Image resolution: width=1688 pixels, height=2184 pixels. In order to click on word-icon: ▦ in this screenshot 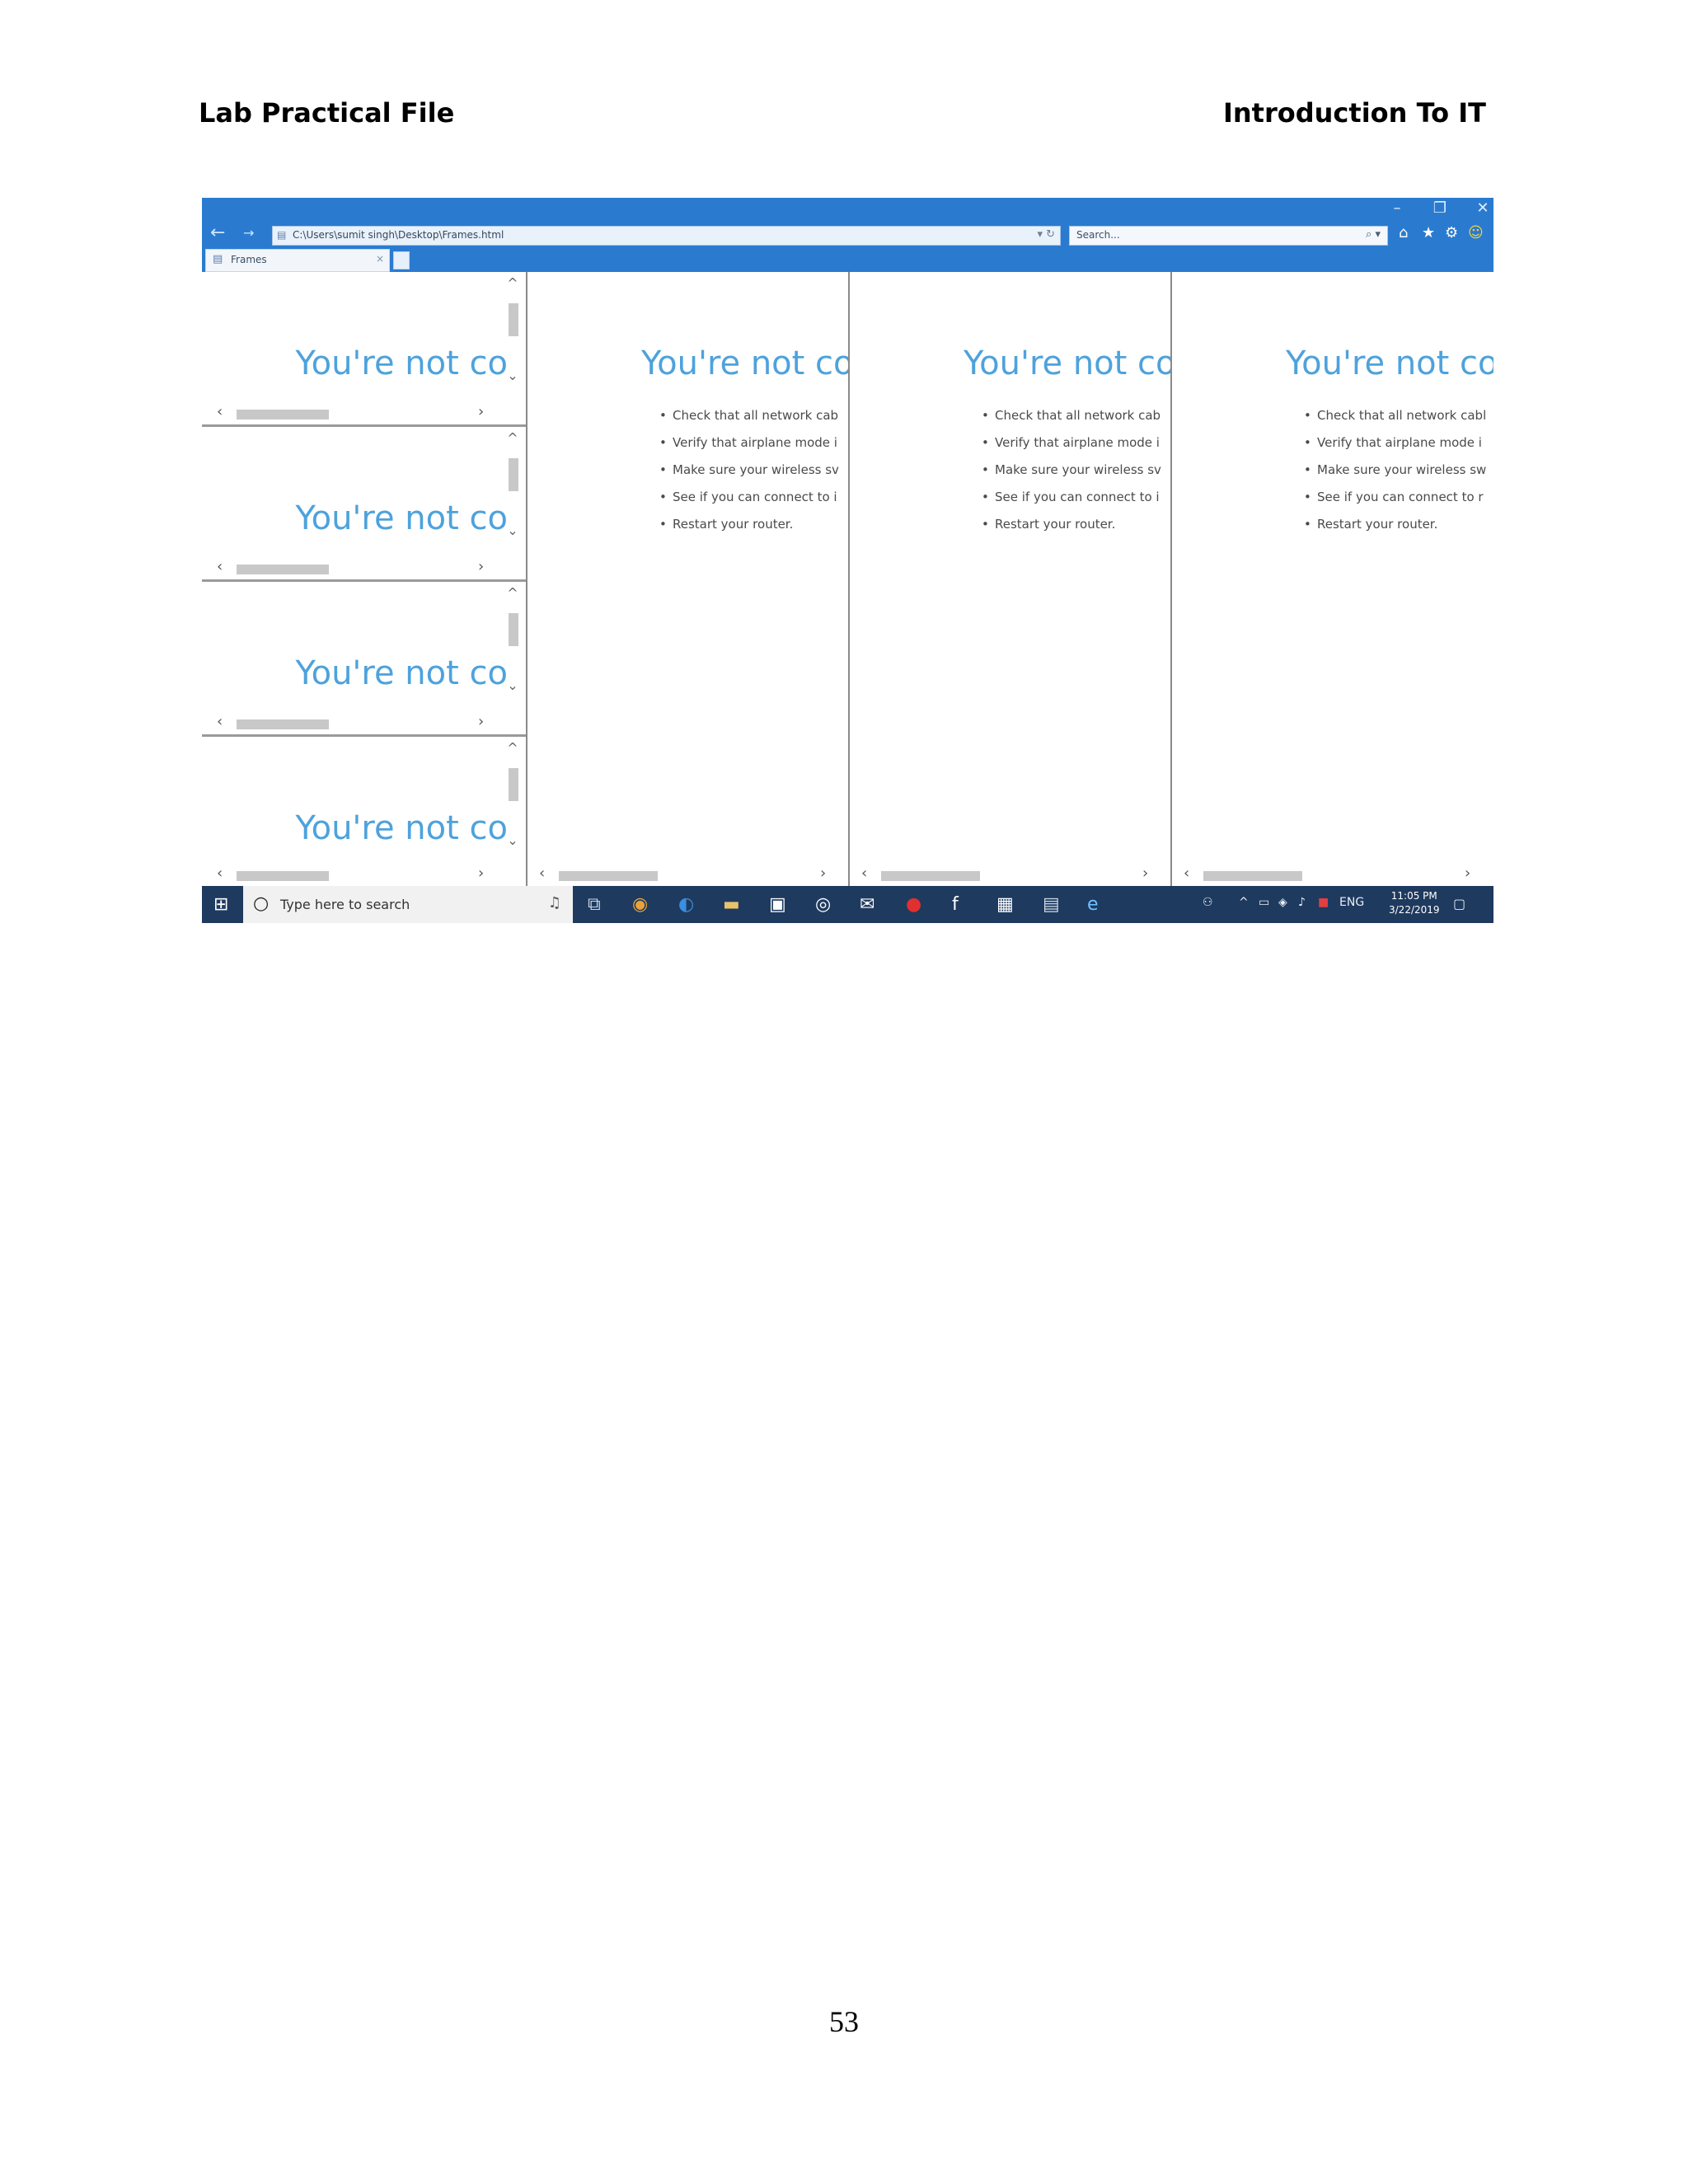, I will do `click(1005, 904)`.